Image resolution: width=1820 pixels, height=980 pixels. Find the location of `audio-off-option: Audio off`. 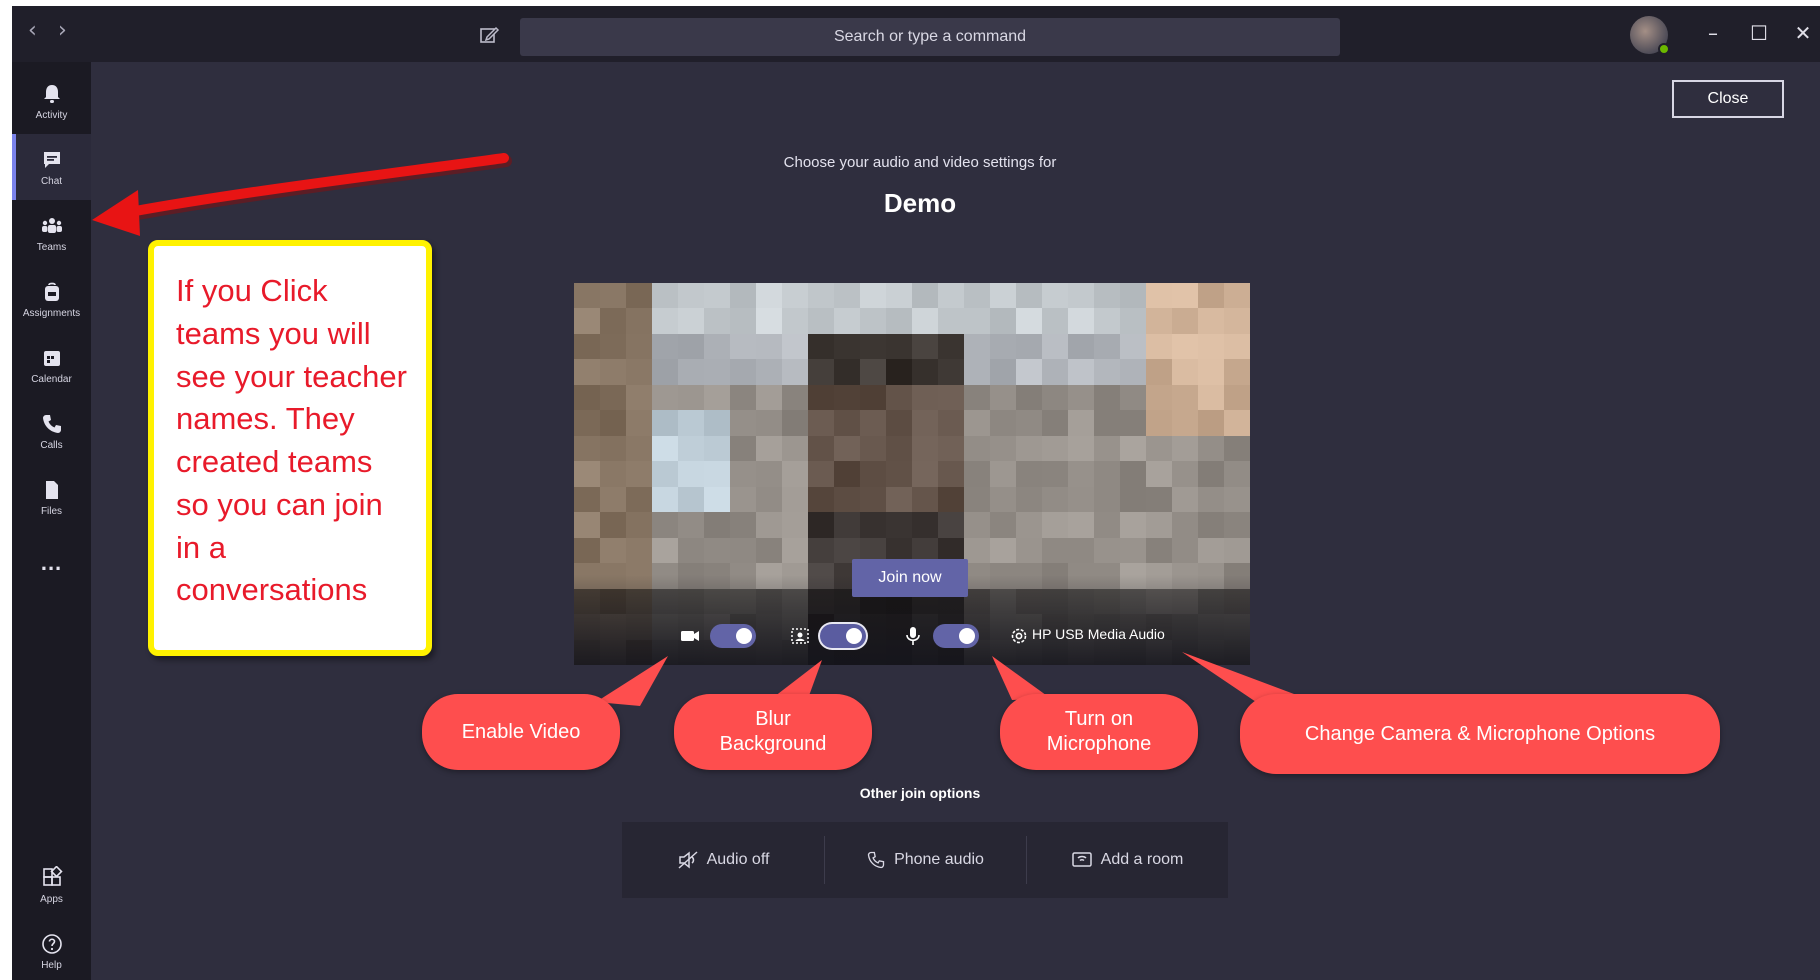

audio-off-option: Audio off is located at coordinates (723, 860).